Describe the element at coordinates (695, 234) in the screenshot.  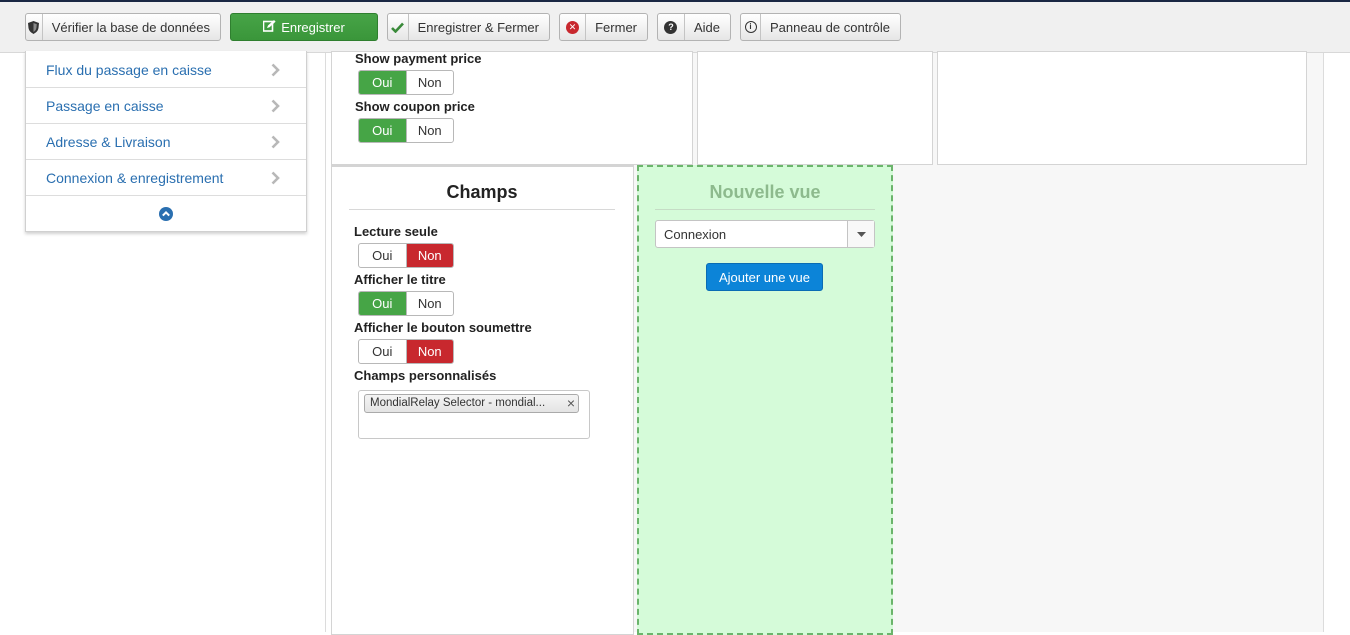
I see `select-value: Connexion` at that location.